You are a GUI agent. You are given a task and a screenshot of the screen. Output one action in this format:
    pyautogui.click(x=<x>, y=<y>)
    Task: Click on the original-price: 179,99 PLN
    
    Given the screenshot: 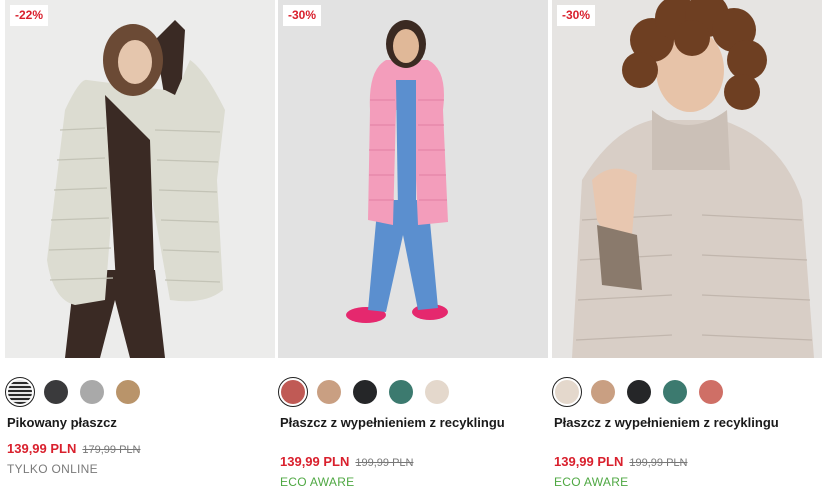 What is the action you would take?
    pyautogui.click(x=111, y=450)
    